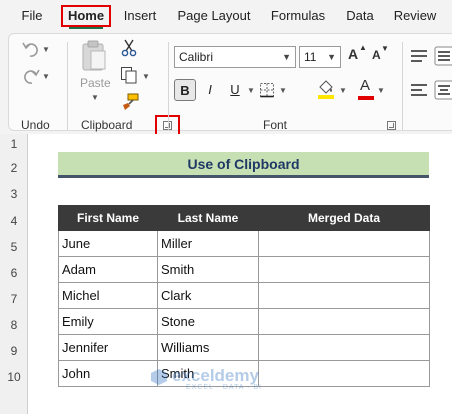 This screenshot has width=452, height=414. I want to click on font-size-combo: 11 ▼, so click(320, 57).